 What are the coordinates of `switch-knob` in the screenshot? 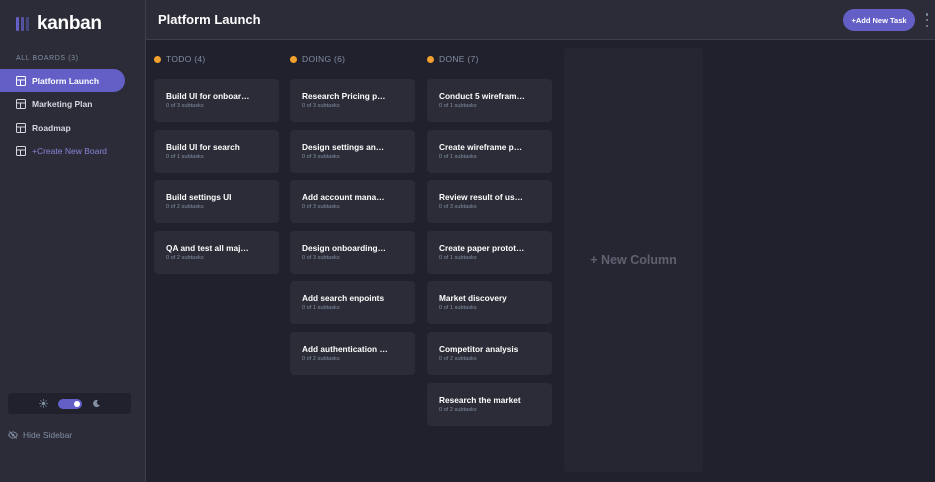 It's located at (76, 403).